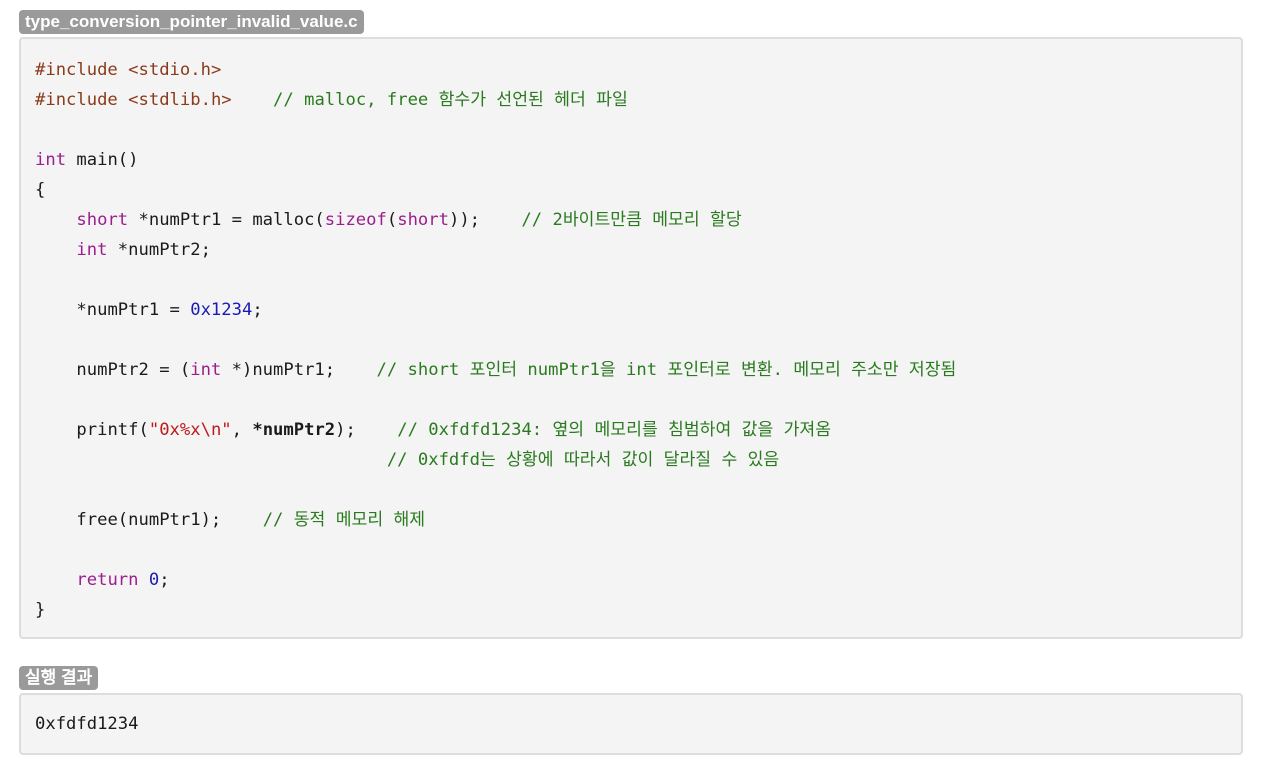  What do you see at coordinates (40, 190) in the screenshot?
I see `code-text: {` at bounding box center [40, 190].